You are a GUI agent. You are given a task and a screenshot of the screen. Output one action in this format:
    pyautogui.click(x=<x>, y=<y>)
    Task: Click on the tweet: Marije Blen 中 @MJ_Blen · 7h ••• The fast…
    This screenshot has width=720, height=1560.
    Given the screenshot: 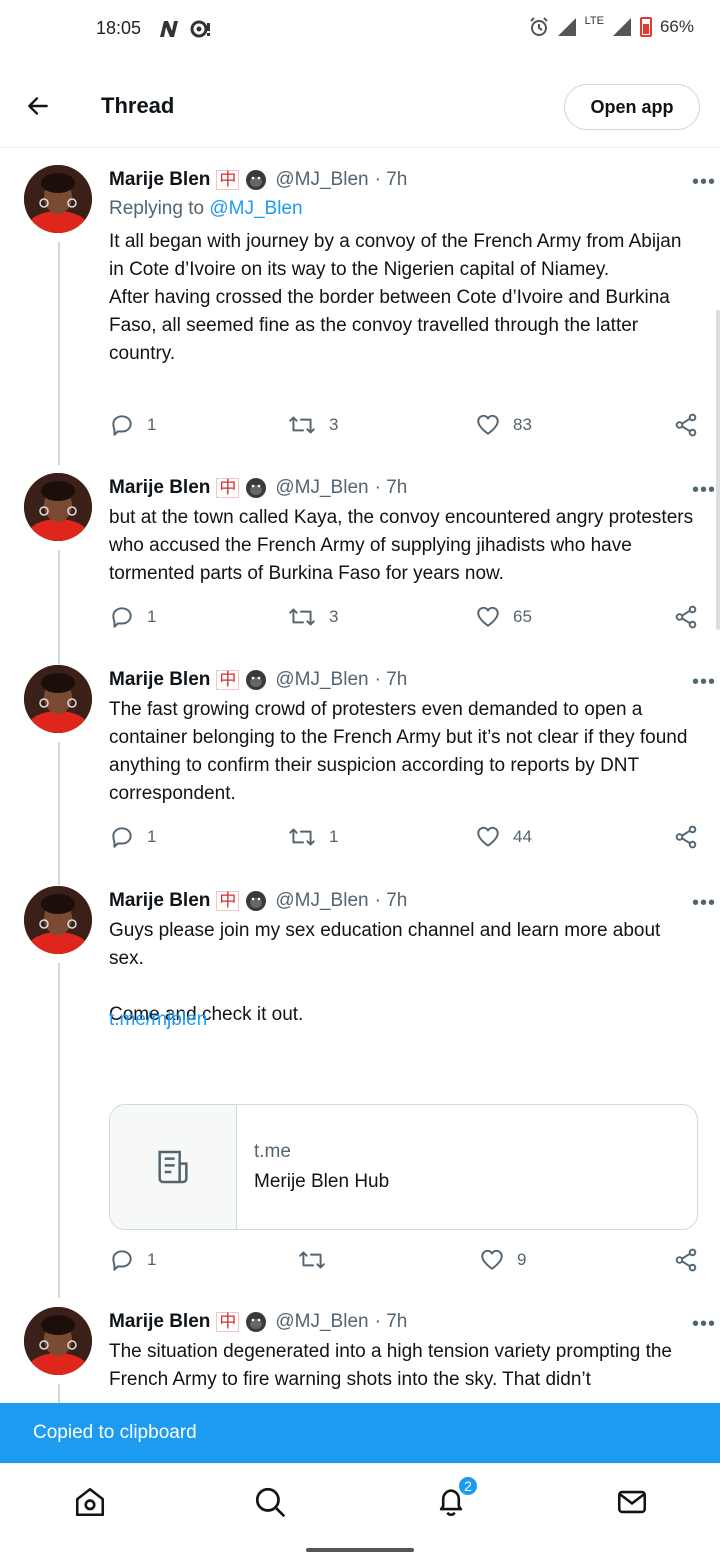 What is the action you would take?
    pyautogui.click(x=360, y=765)
    